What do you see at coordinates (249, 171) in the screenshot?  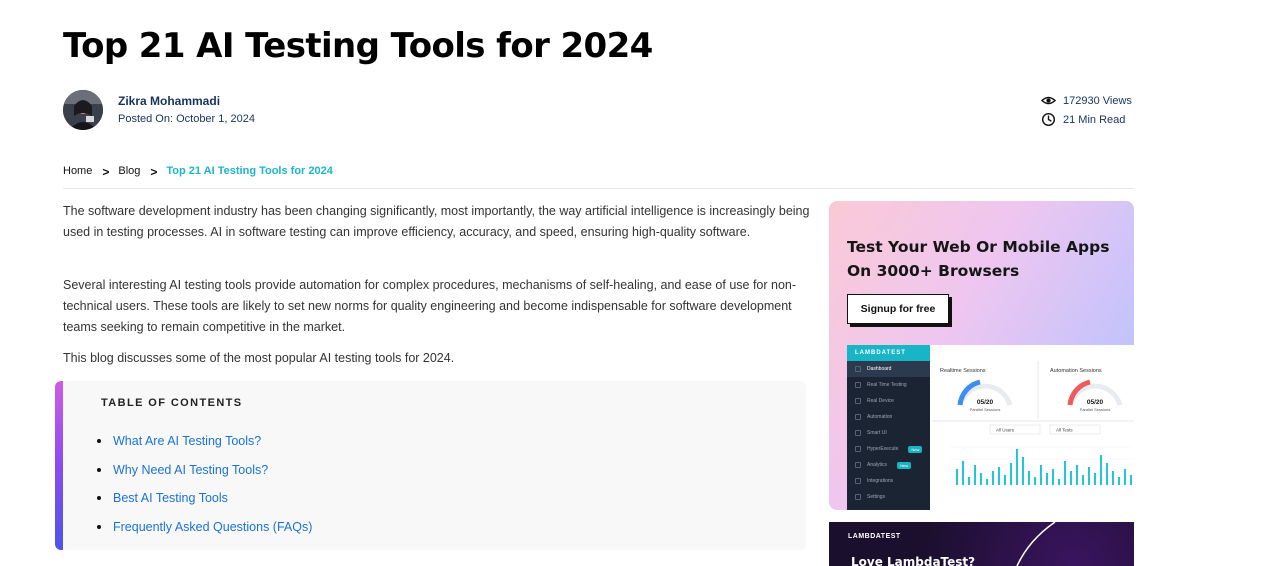 I see `breadcrumb-current: Top 21 AI Testing Tools for 2024` at bounding box center [249, 171].